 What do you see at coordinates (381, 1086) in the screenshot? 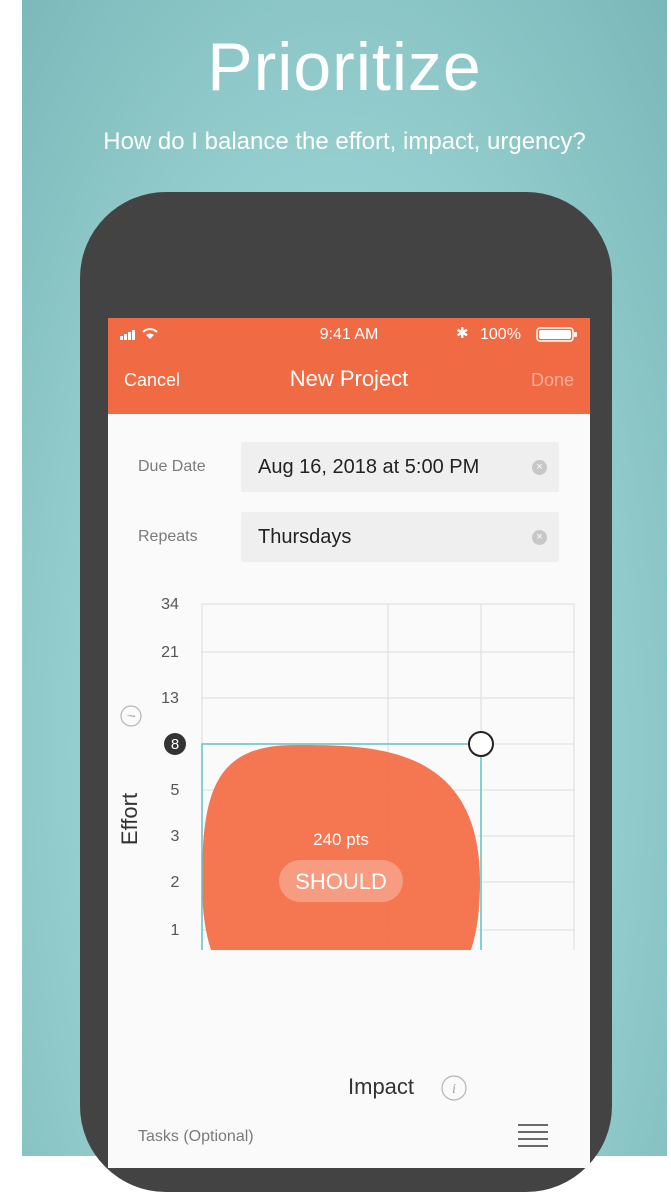
I see `x-axis-label: Impact` at bounding box center [381, 1086].